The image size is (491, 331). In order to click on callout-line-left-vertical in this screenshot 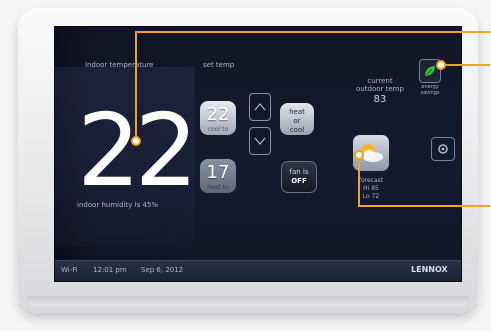, I will do `click(136, 86)`.